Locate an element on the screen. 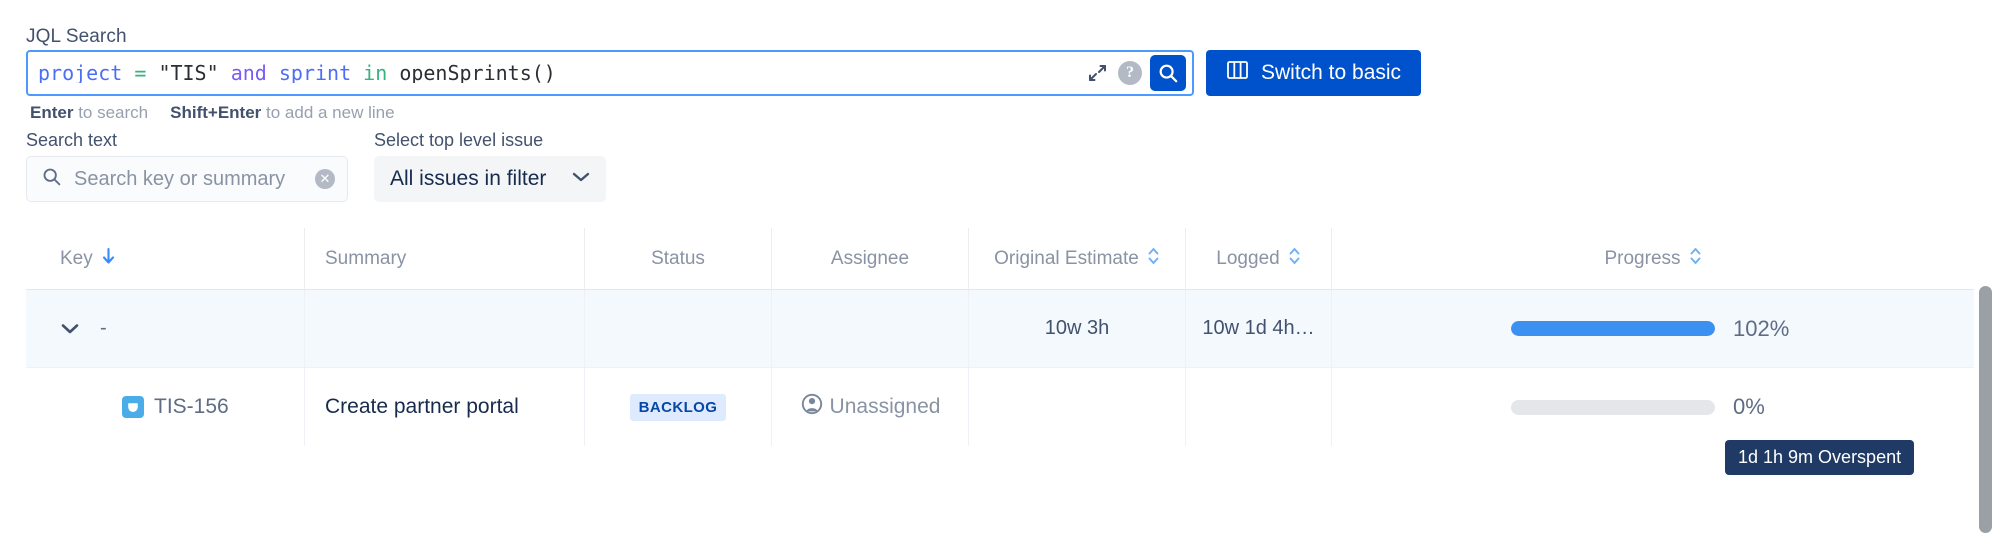 The height and width of the screenshot is (533, 2000). row-key-value: - is located at coordinates (103, 328).